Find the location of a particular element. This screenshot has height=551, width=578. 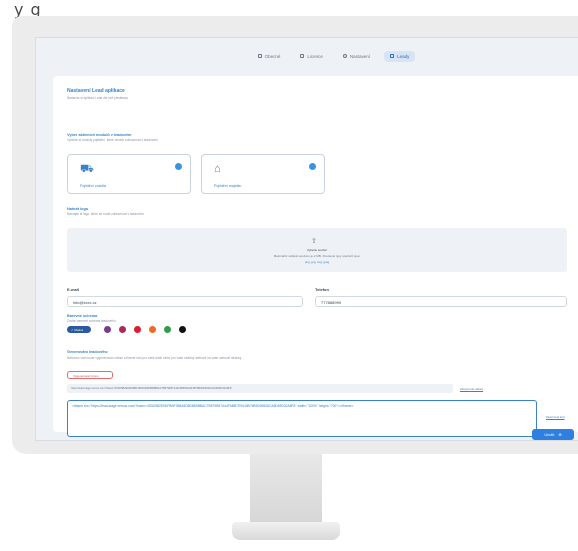

tab-label: Nastavení is located at coordinates (360, 56).